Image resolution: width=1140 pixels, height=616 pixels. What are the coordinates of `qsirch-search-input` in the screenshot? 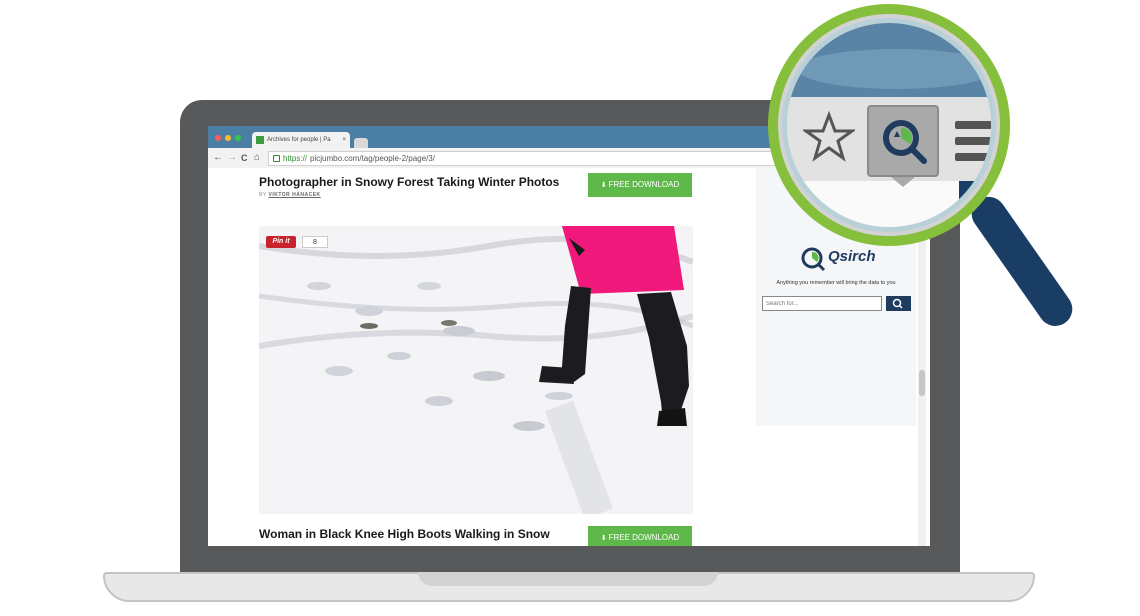 It's located at (822, 303).